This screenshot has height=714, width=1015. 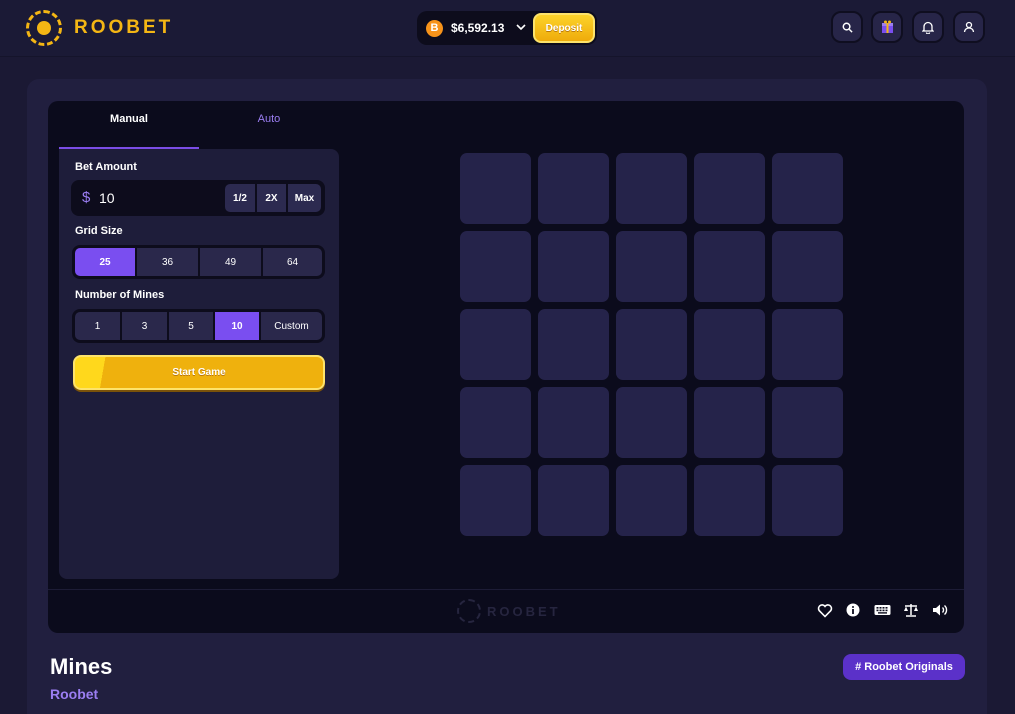 I want to click on grid-size-option-64: 64, so click(x=292, y=262).